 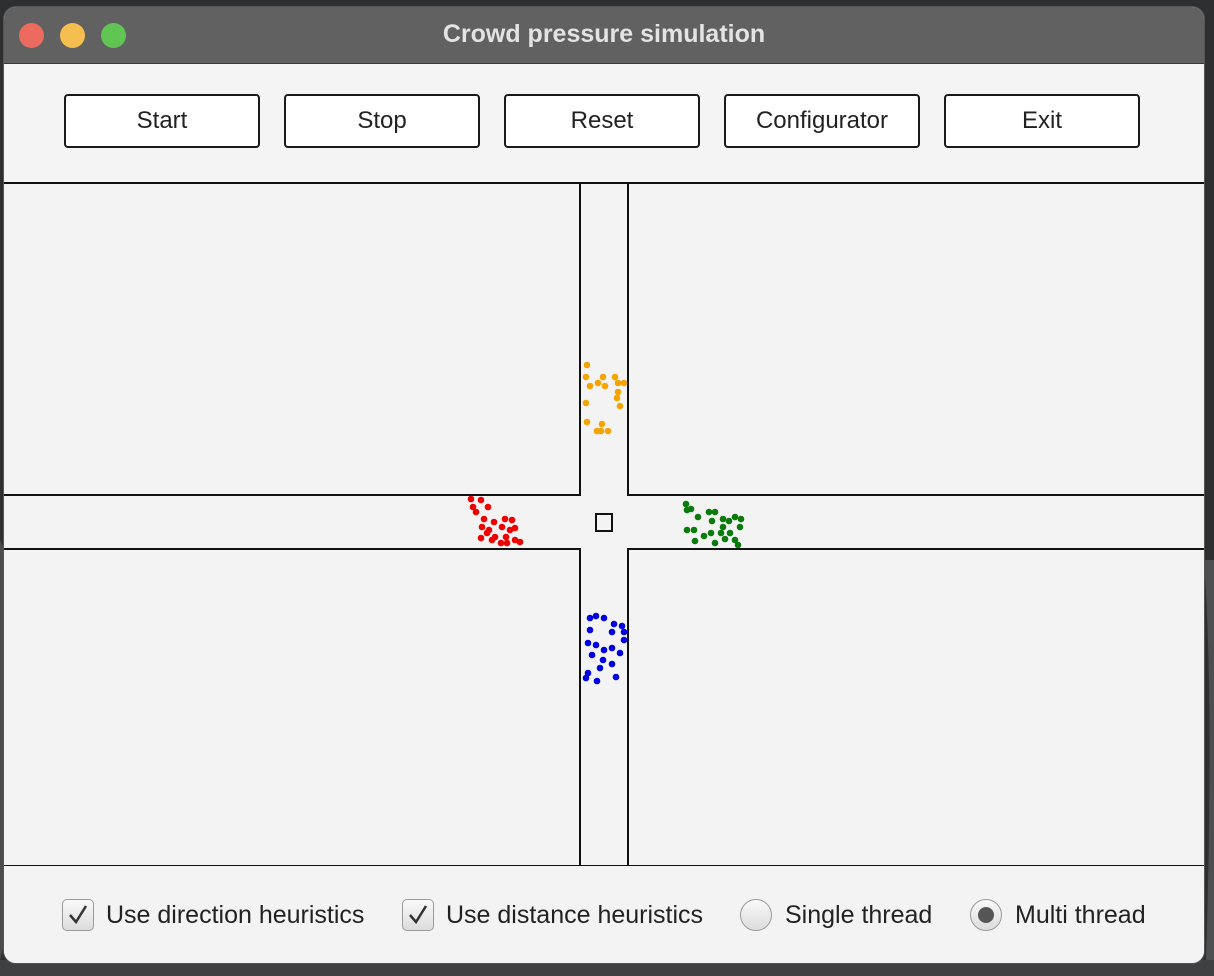 What do you see at coordinates (602, 121) in the screenshot?
I see `reset-button: Reset` at bounding box center [602, 121].